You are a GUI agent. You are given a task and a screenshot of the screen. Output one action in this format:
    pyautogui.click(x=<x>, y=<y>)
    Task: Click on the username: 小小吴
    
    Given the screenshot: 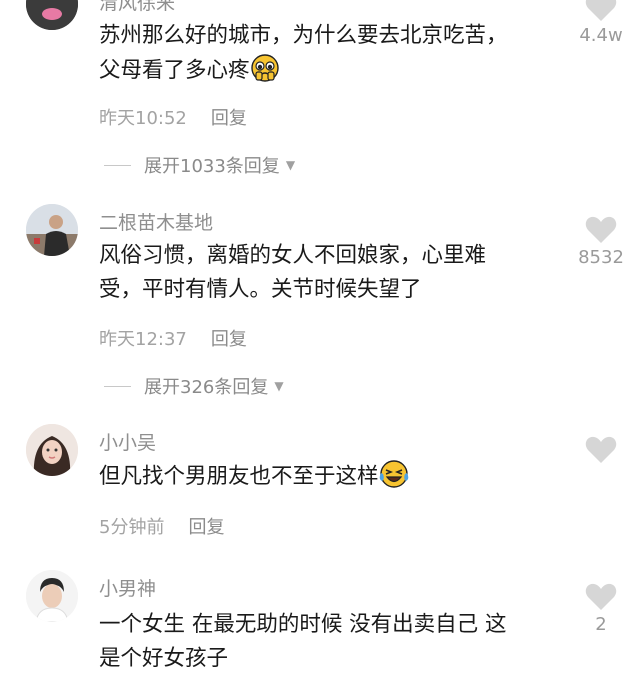 What is the action you would take?
    pyautogui.click(x=127, y=441)
    